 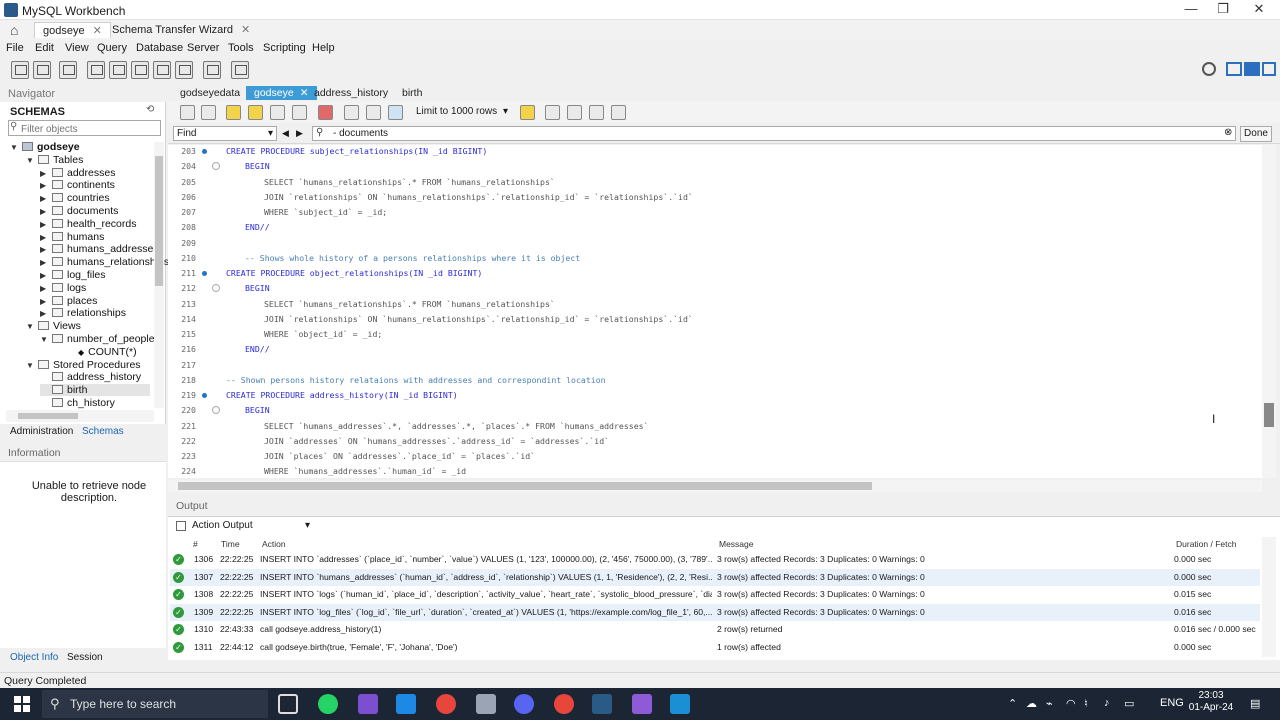 What do you see at coordinates (462, 112) in the screenshot?
I see `limit-rows-select: Limit to 1000 rows ▾` at bounding box center [462, 112].